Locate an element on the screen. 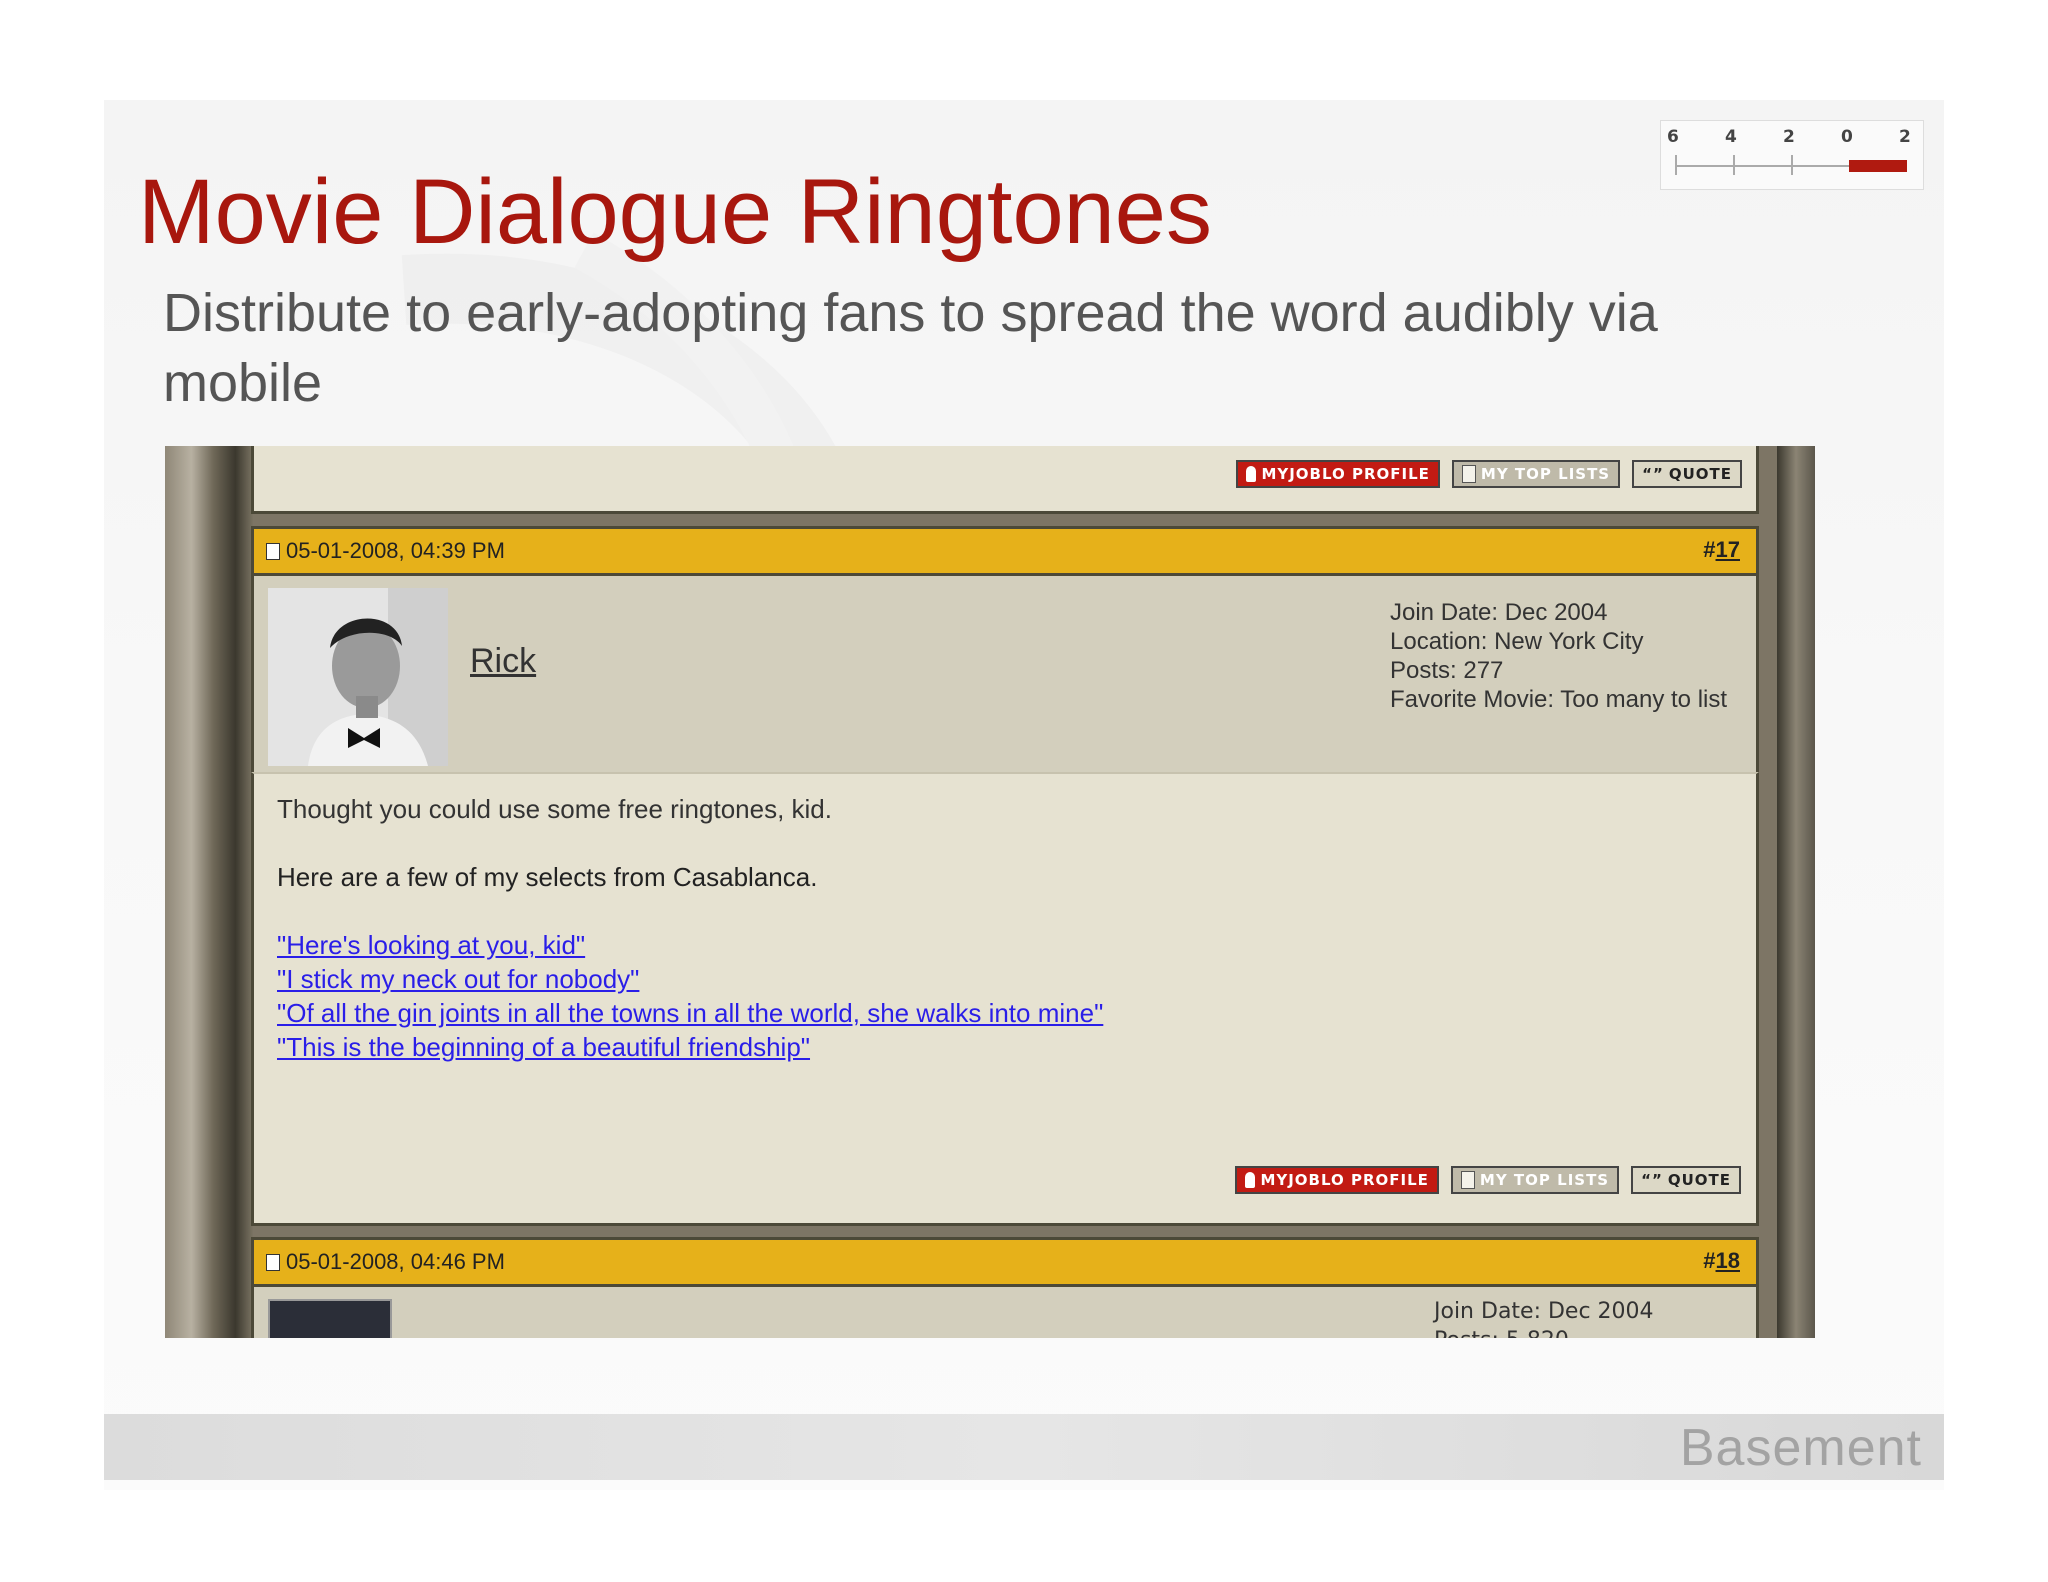 The width and height of the screenshot is (2048, 1582). post-count: Posts: 5,820 is located at coordinates (1544, 1332).